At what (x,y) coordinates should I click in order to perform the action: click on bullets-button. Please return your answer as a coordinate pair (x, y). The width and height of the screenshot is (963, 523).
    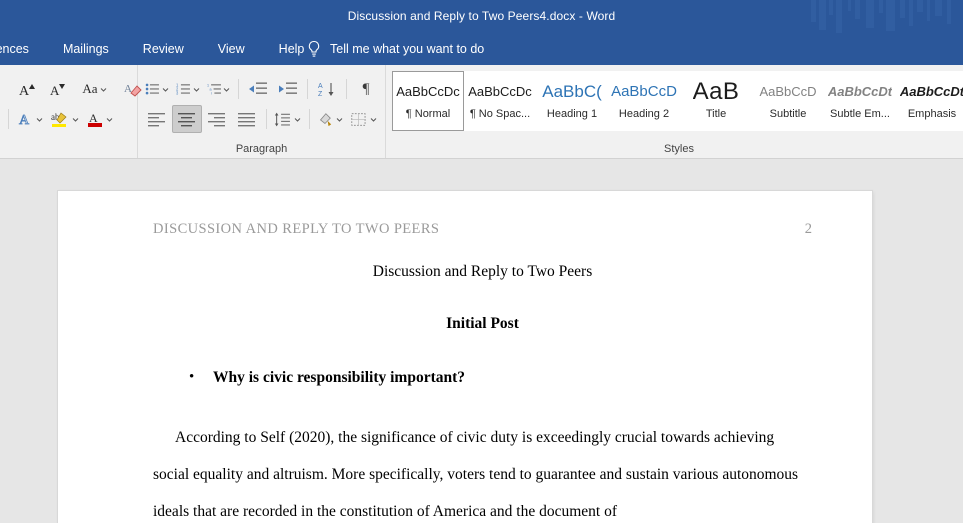
    Looking at the image, I should click on (157, 89).